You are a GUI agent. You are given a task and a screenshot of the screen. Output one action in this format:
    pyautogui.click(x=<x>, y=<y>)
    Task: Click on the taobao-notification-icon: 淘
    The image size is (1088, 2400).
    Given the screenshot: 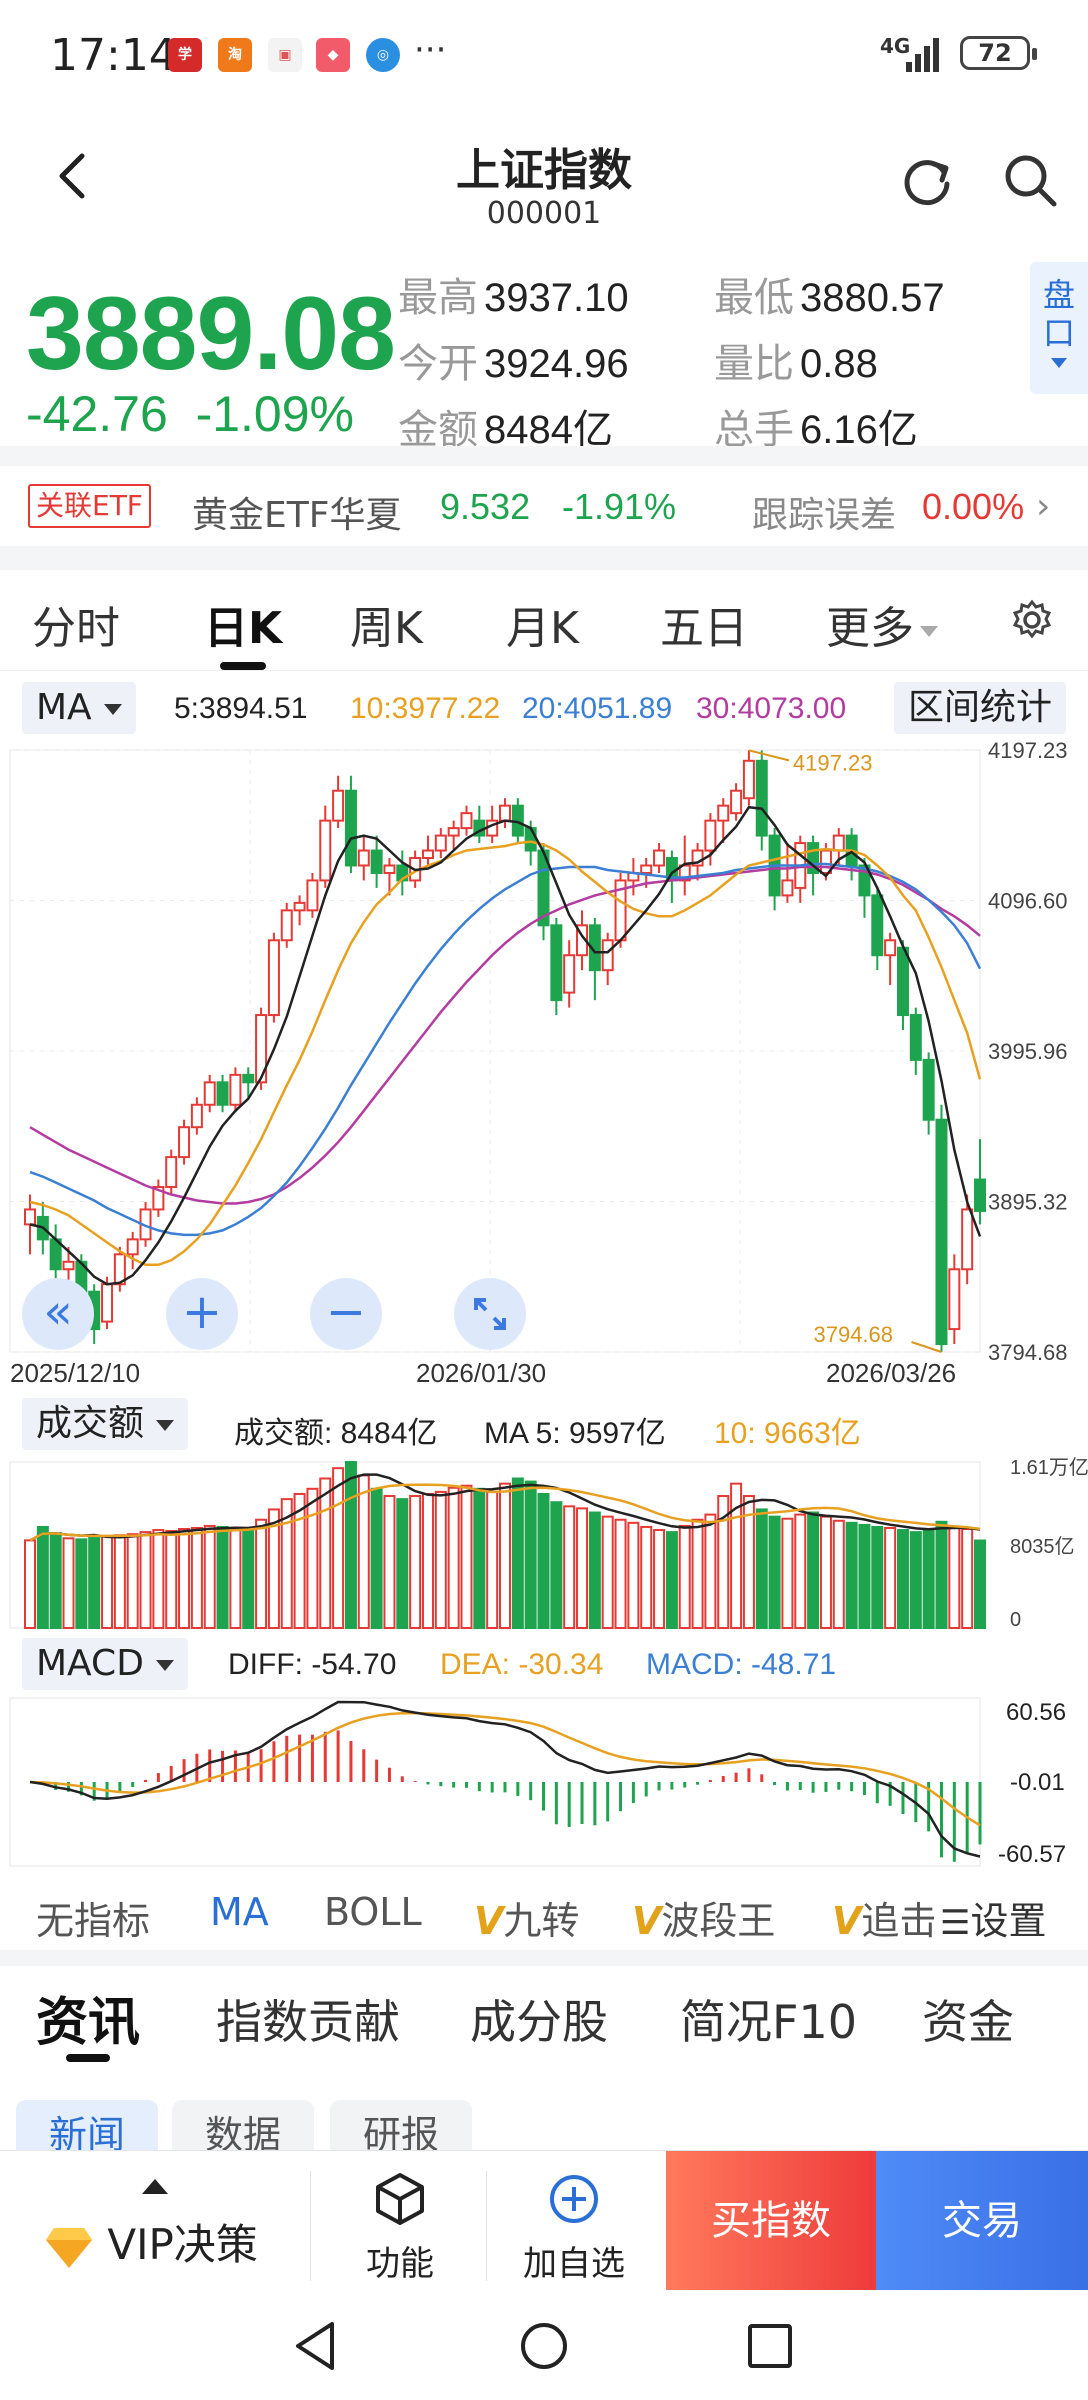 What is the action you would take?
    pyautogui.click(x=235, y=55)
    